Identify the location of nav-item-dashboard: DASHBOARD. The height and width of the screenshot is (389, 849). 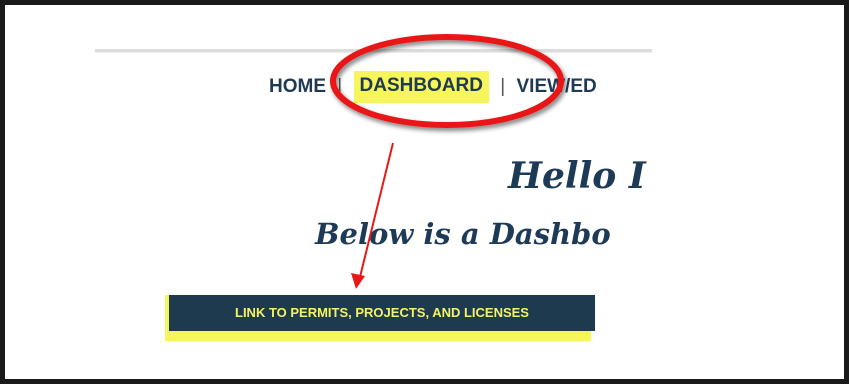
(421, 87).